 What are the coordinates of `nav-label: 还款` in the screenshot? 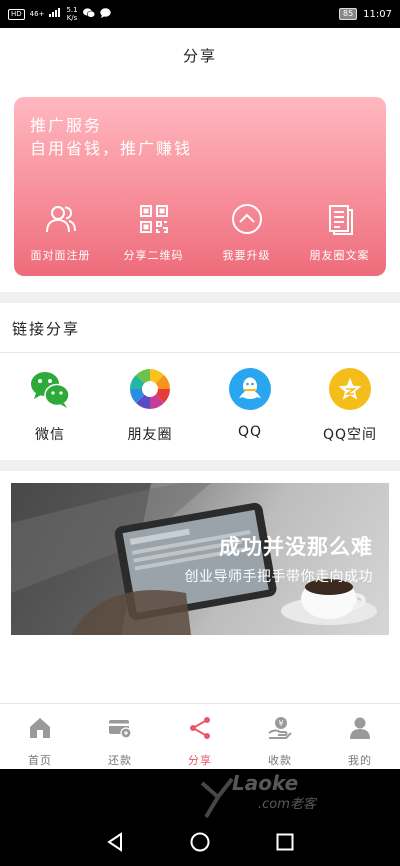 It's located at (120, 760).